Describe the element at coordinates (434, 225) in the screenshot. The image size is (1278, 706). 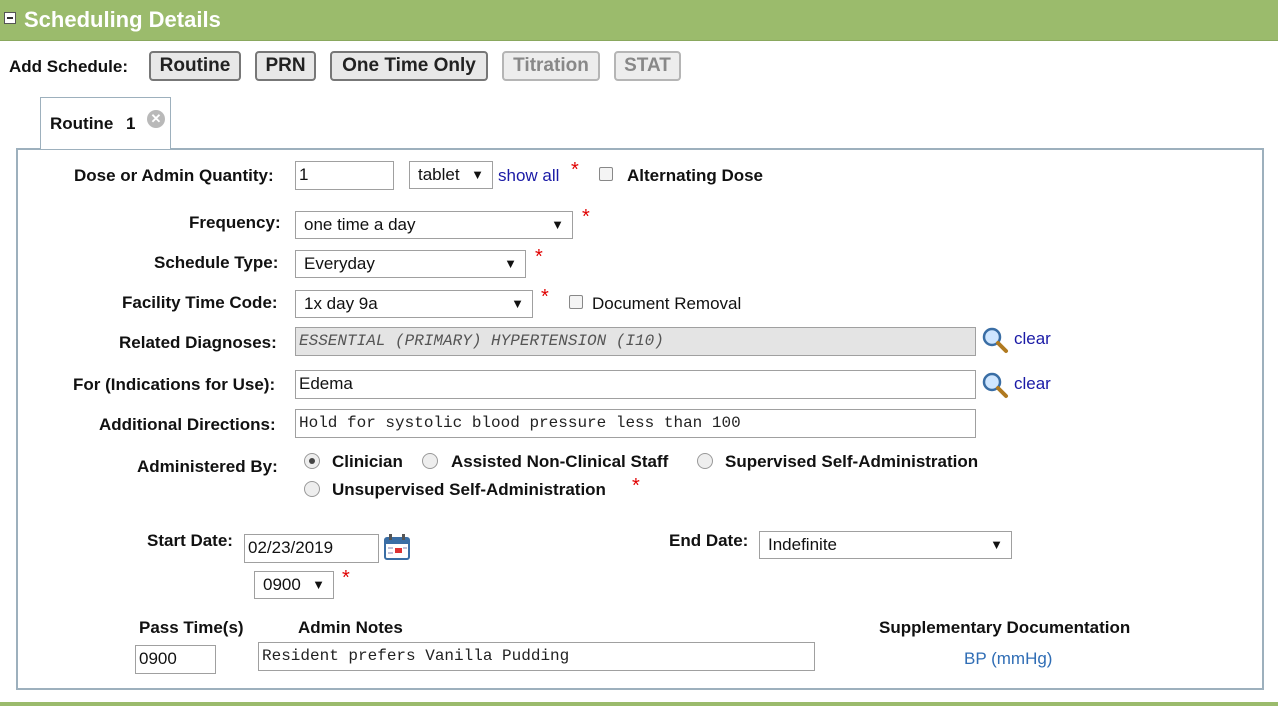
I see `frequency-select: one time a day ▼` at that location.